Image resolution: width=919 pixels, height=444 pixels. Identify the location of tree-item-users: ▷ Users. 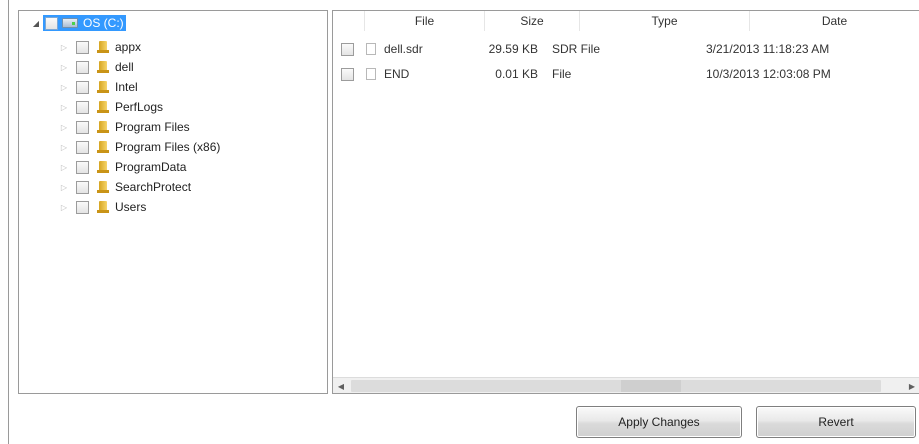
(139, 207).